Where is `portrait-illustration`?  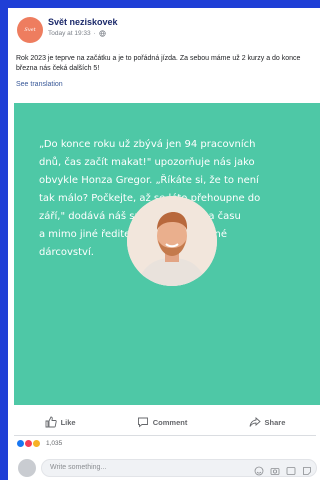 portrait-illustration is located at coordinates (172, 241).